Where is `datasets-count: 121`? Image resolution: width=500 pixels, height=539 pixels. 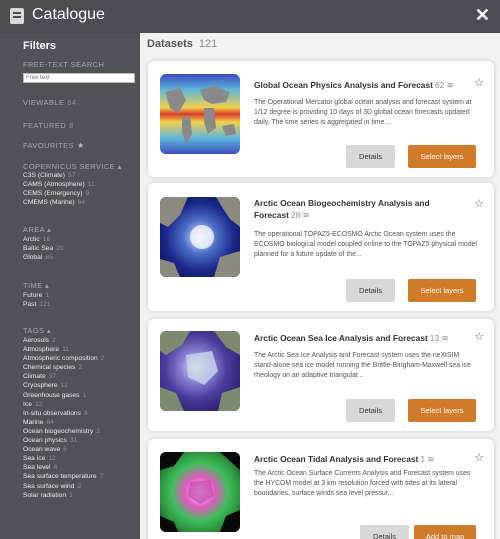 datasets-count: 121 is located at coordinates (208, 44).